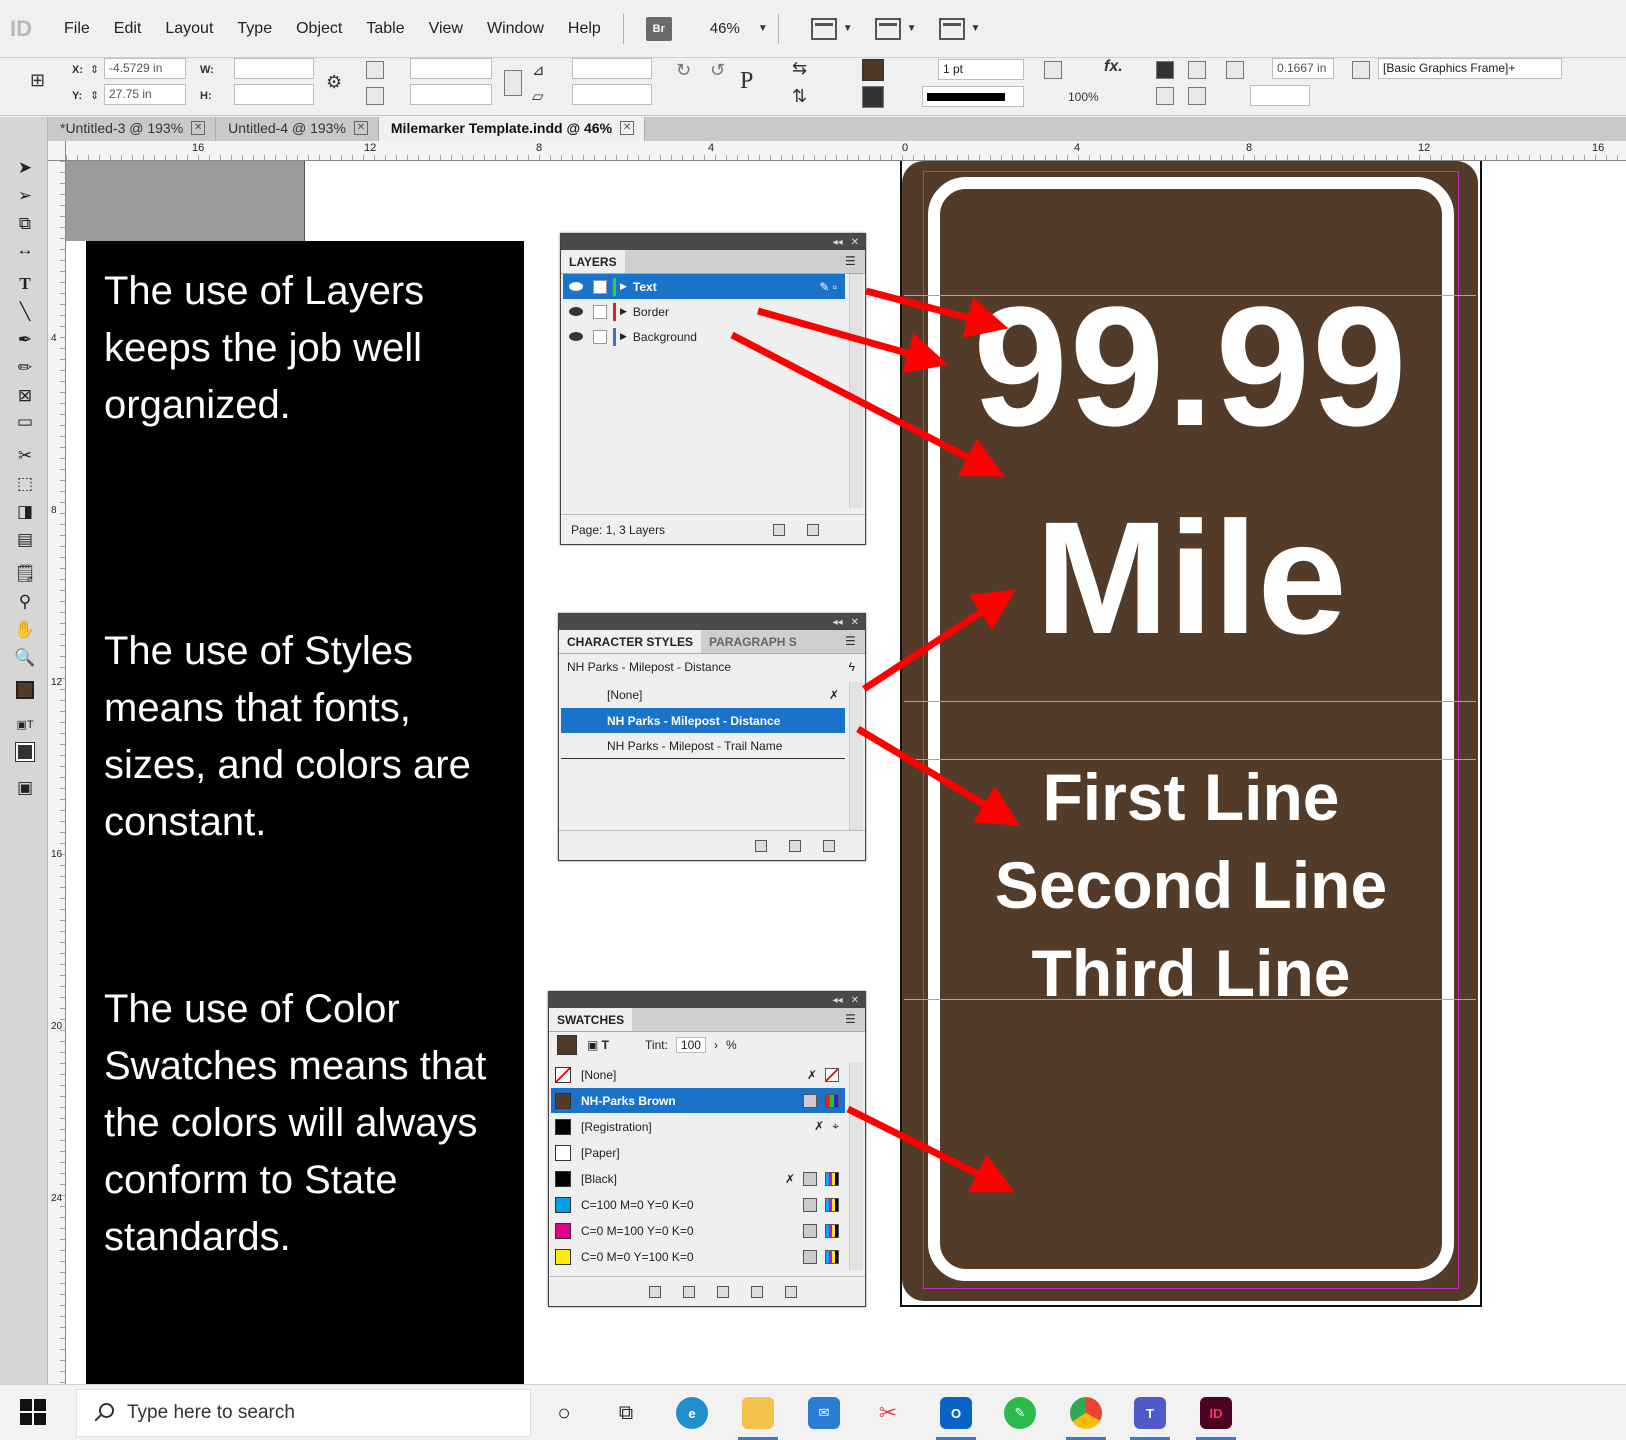 Image resolution: width=1626 pixels, height=1440 pixels. Describe the element at coordinates (334, 82) in the screenshot. I see `constrain-proportions-icon: ⚙` at that location.